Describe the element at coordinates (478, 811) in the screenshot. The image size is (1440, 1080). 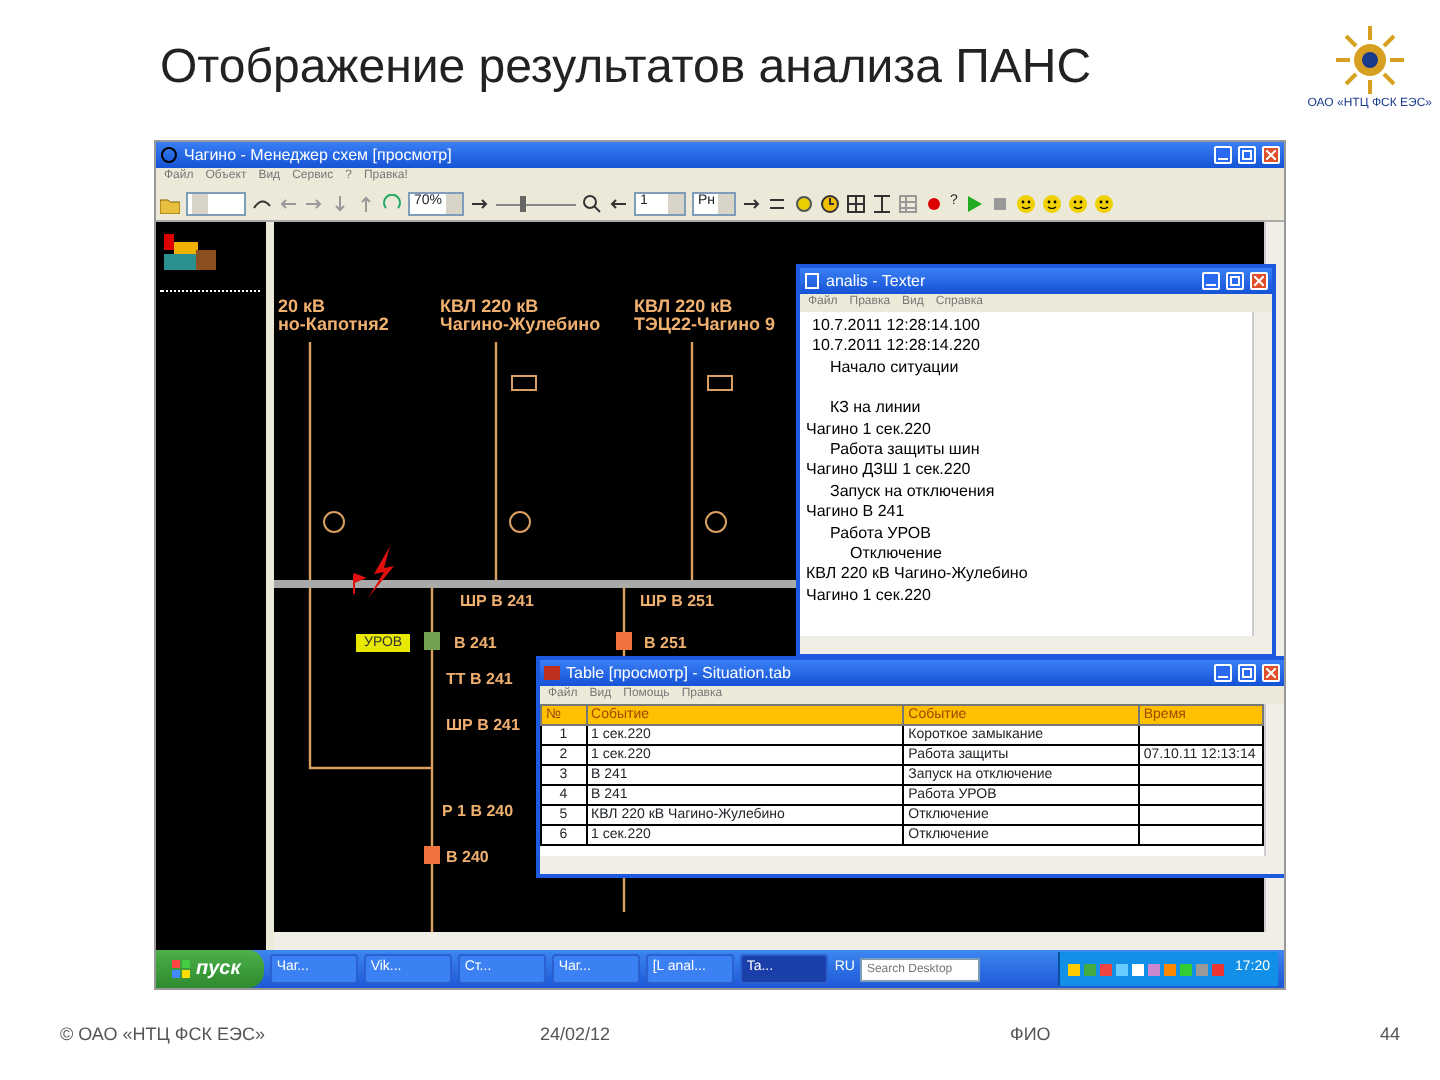
I see `bay-label: Р 1 В 240` at that location.